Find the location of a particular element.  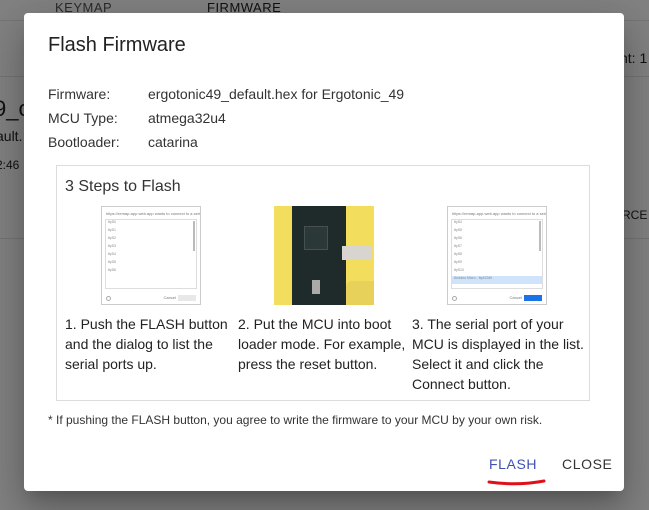

info-label: Firmware: is located at coordinates (79, 94).